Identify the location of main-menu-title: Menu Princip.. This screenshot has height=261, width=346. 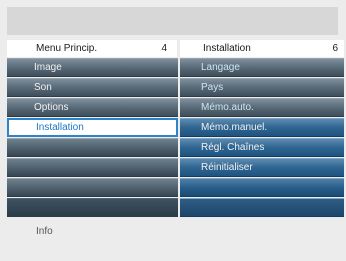
(67, 48).